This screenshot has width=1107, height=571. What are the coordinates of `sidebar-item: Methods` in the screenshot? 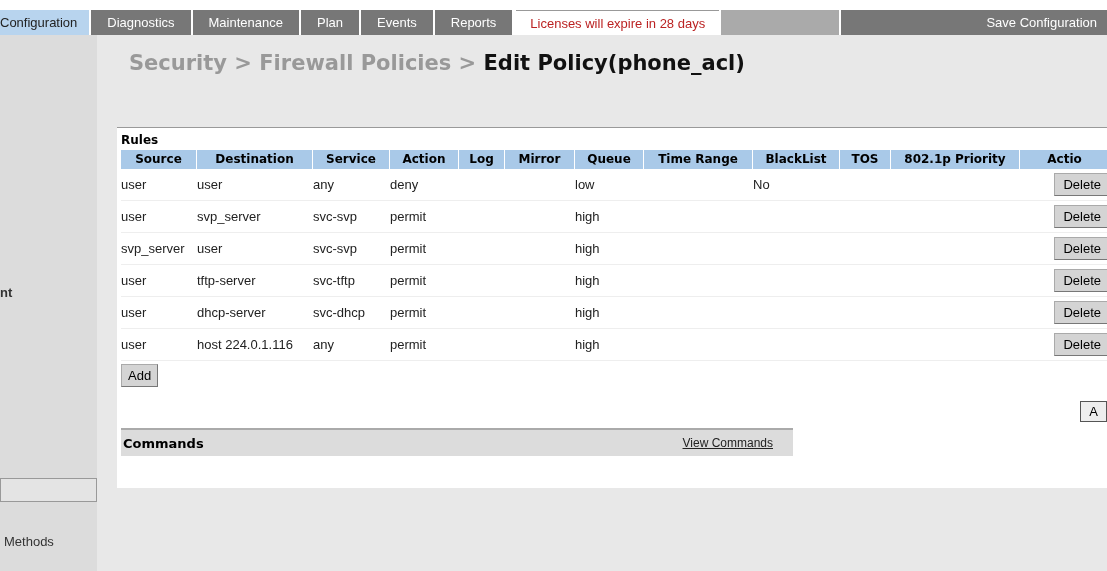 It's located at (29, 541).